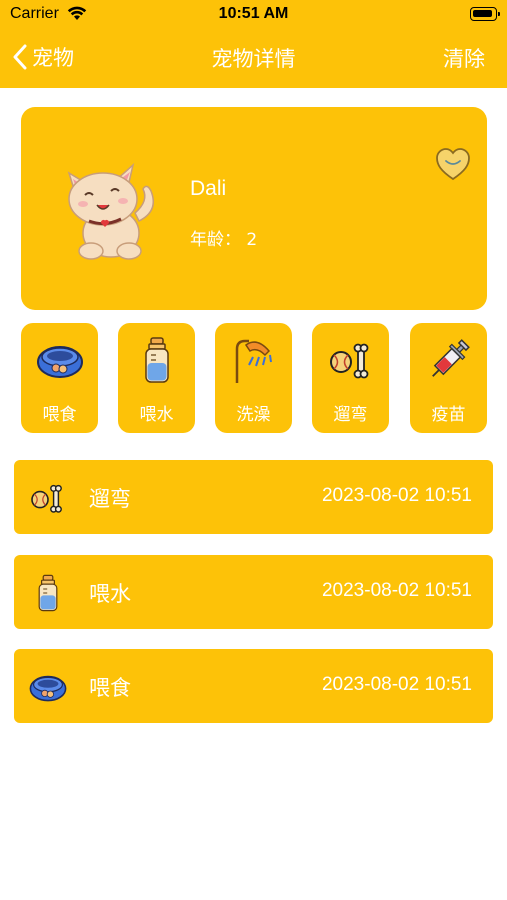  What do you see at coordinates (448, 415) in the screenshot?
I see `action-label: 疫苗` at bounding box center [448, 415].